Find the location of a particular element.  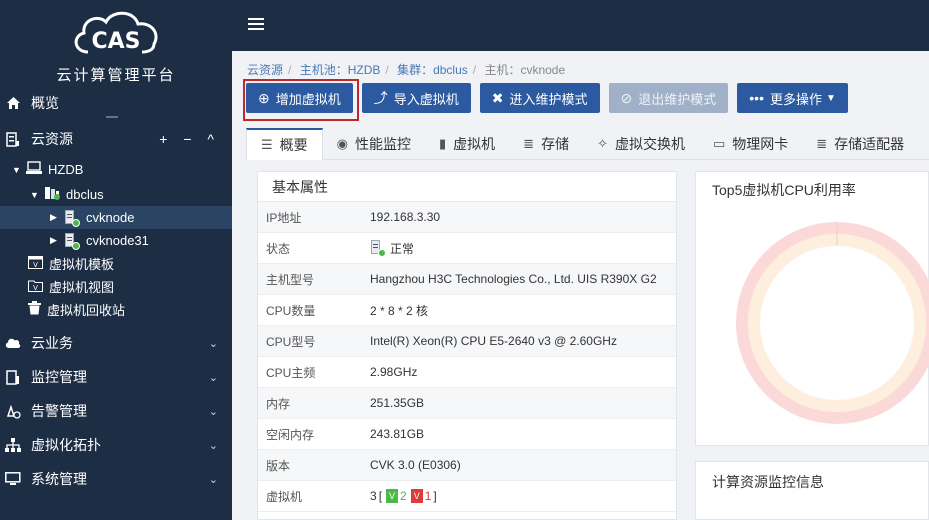

switch-icon: ✧ is located at coordinates (602, 143).